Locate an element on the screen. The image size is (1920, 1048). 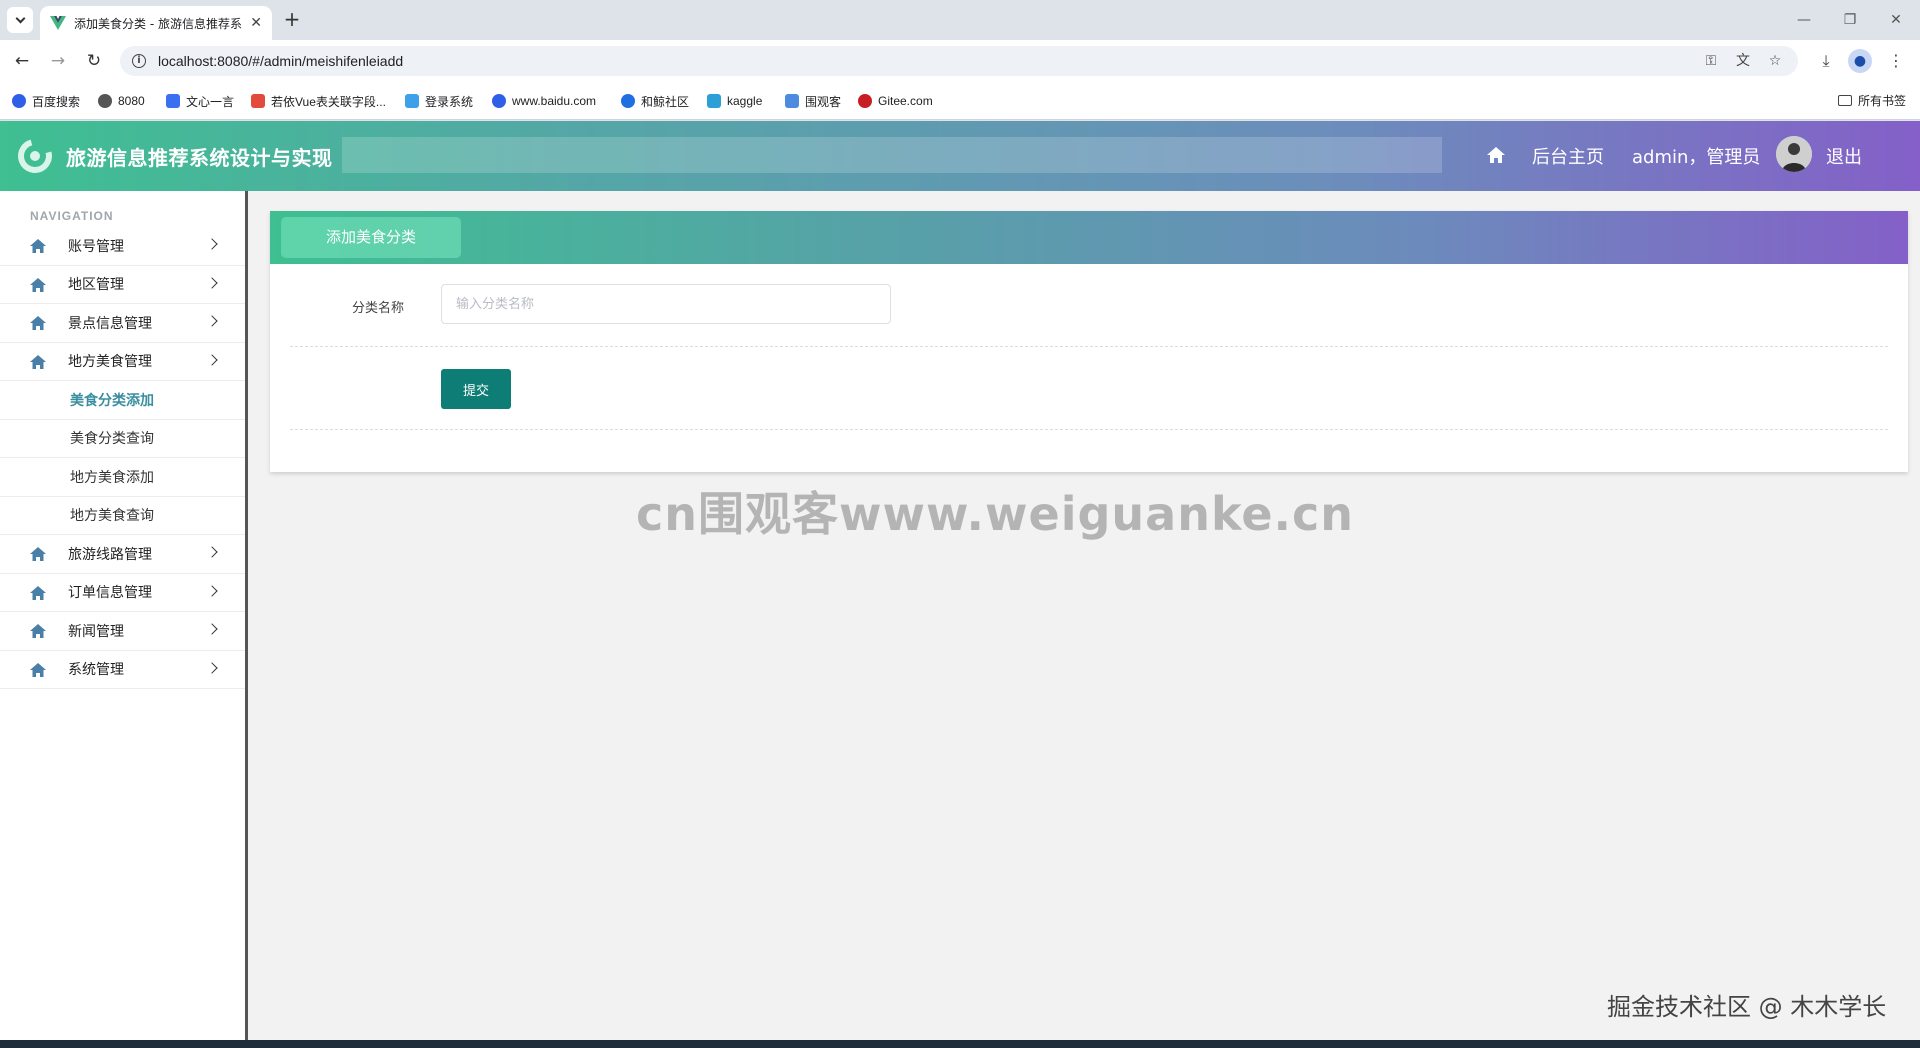
translate-icon: 文 is located at coordinates (1743, 61).